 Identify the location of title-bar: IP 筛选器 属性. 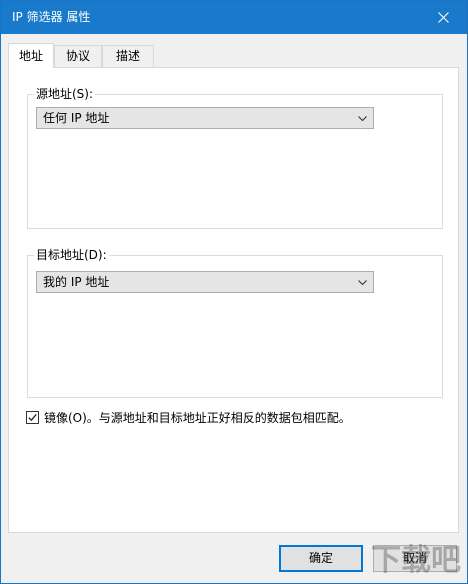
(234, 17).